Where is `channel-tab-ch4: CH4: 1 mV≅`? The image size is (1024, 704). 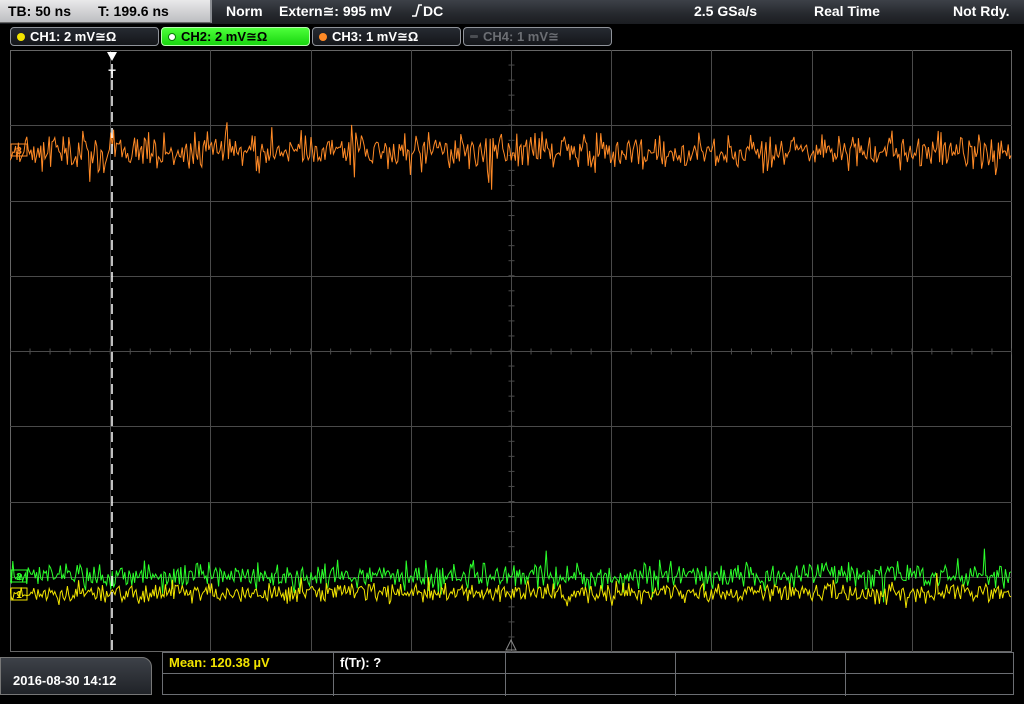 channel-tab-ch4: CH4: 1 mV≅ is located at coordinates (537, 36).